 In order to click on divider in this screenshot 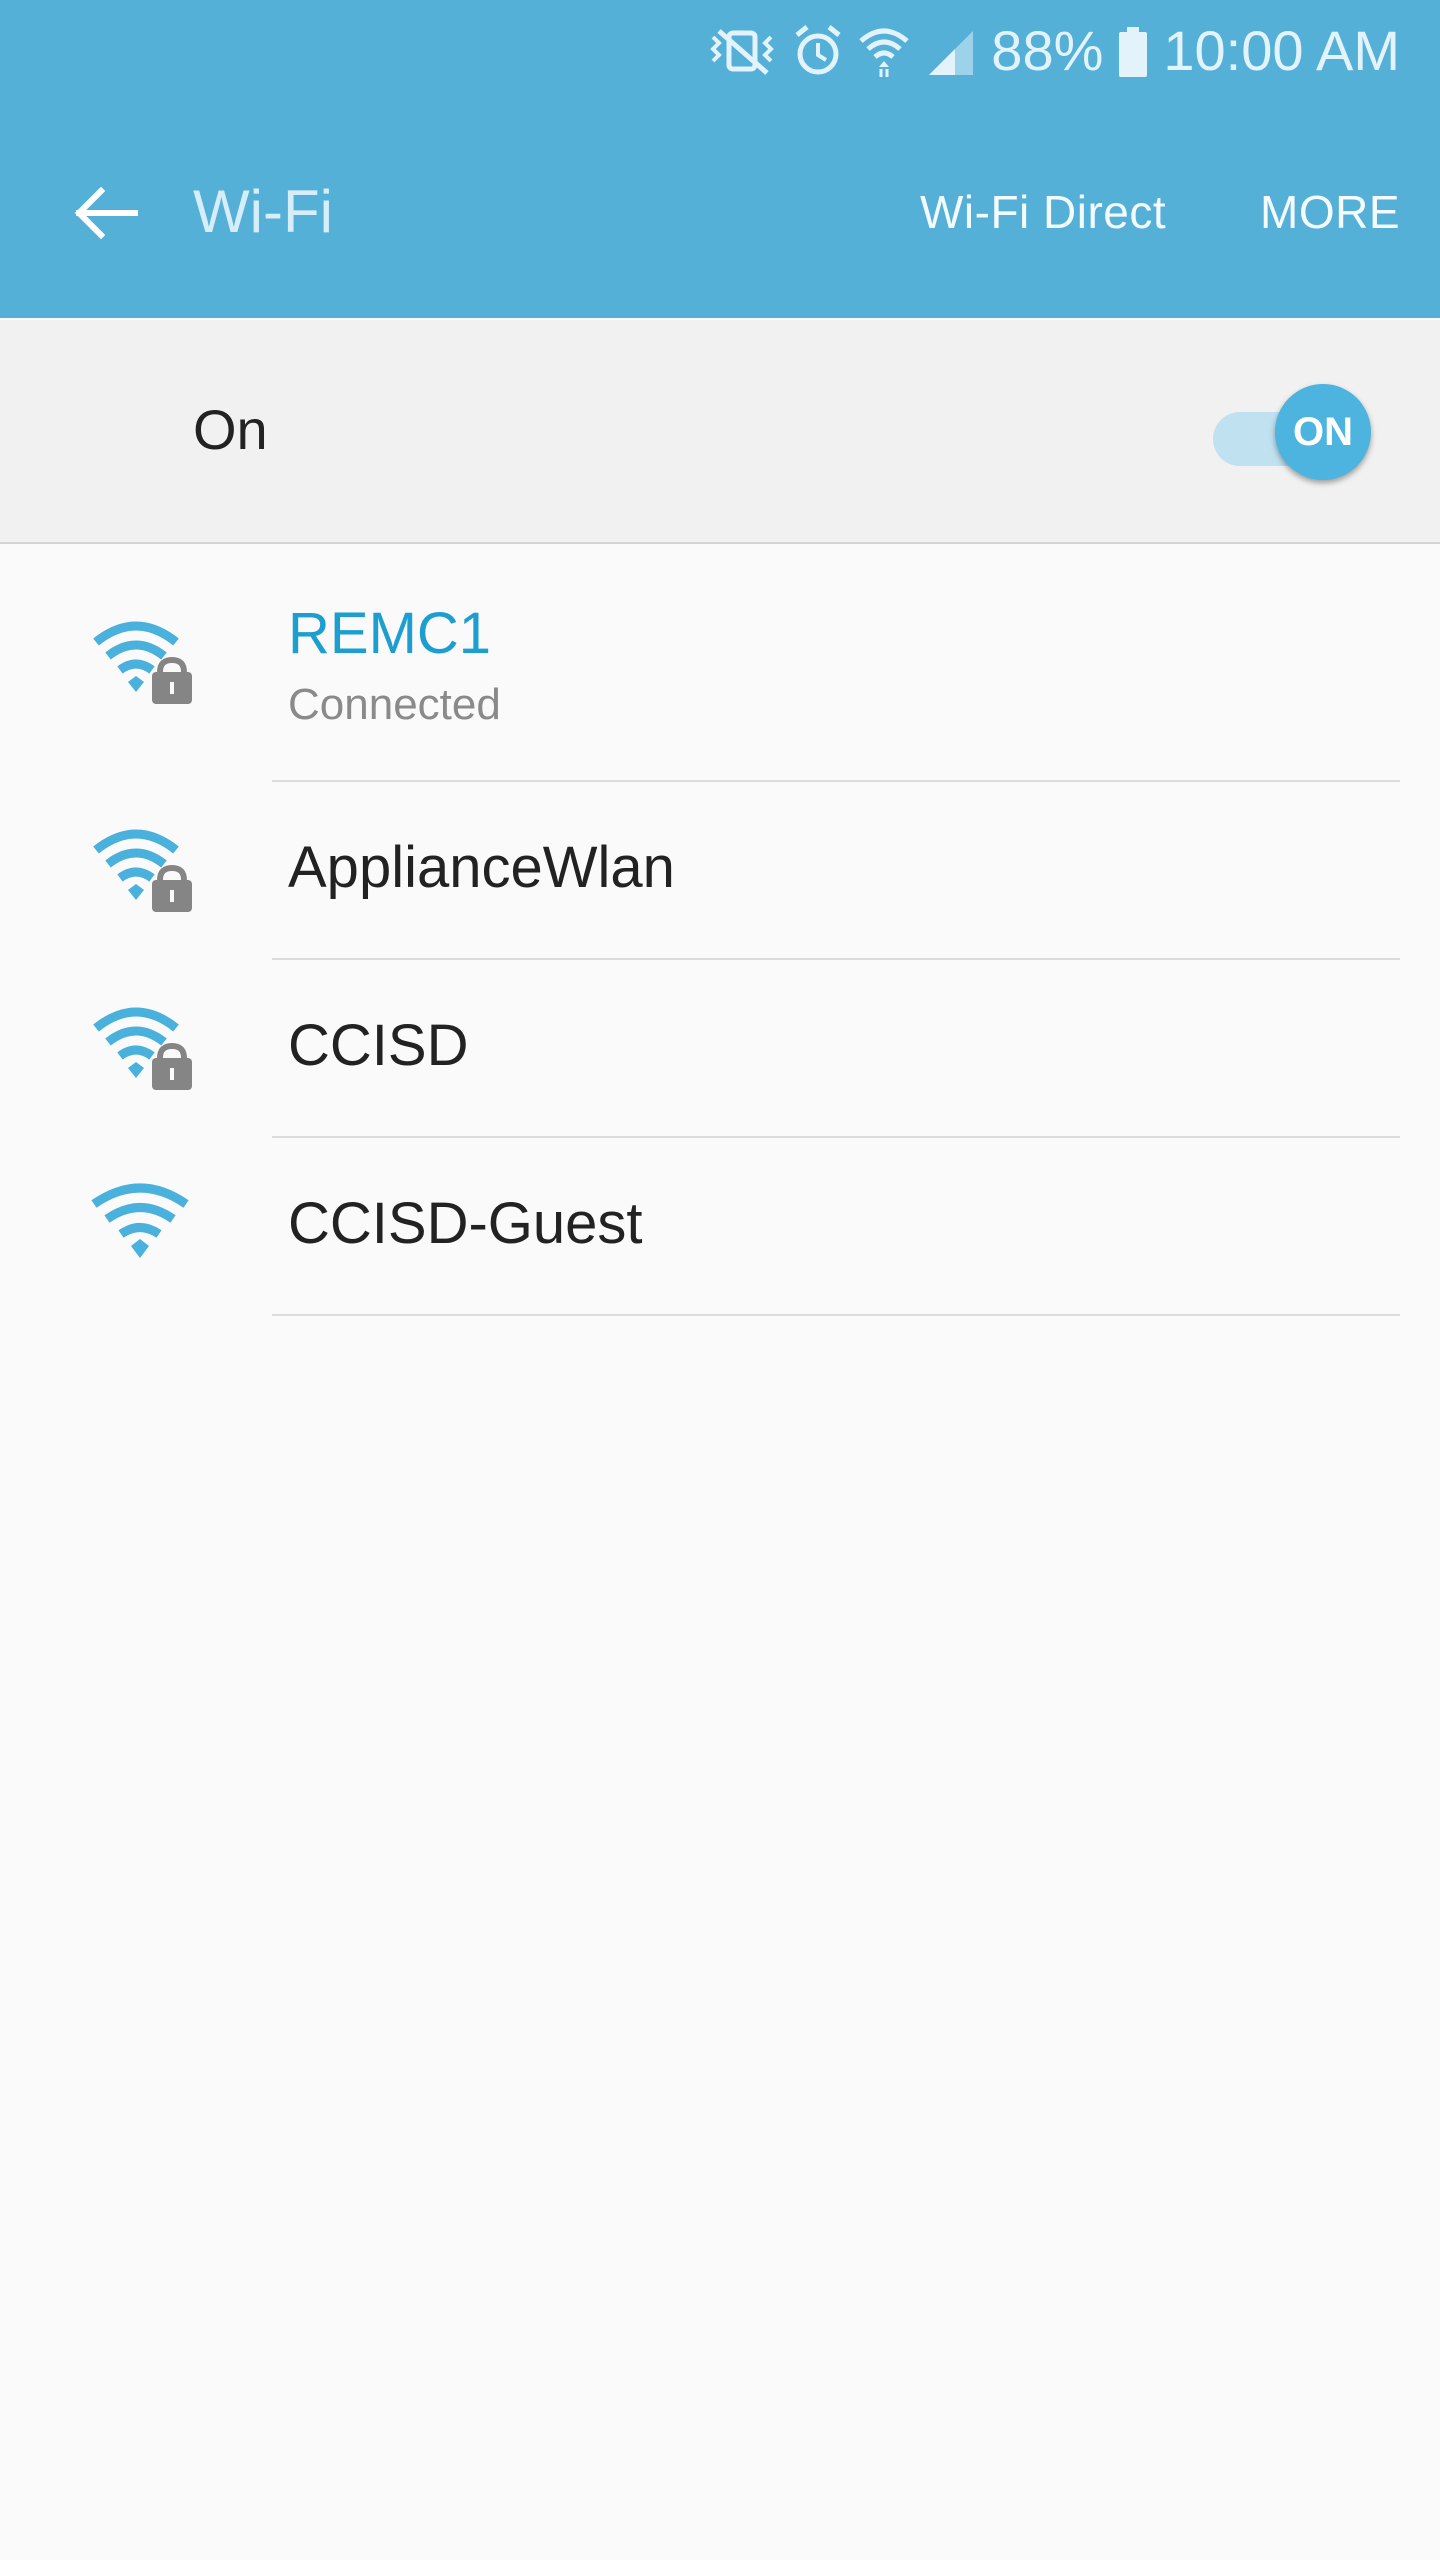, I will do `click(836, 1315)`.